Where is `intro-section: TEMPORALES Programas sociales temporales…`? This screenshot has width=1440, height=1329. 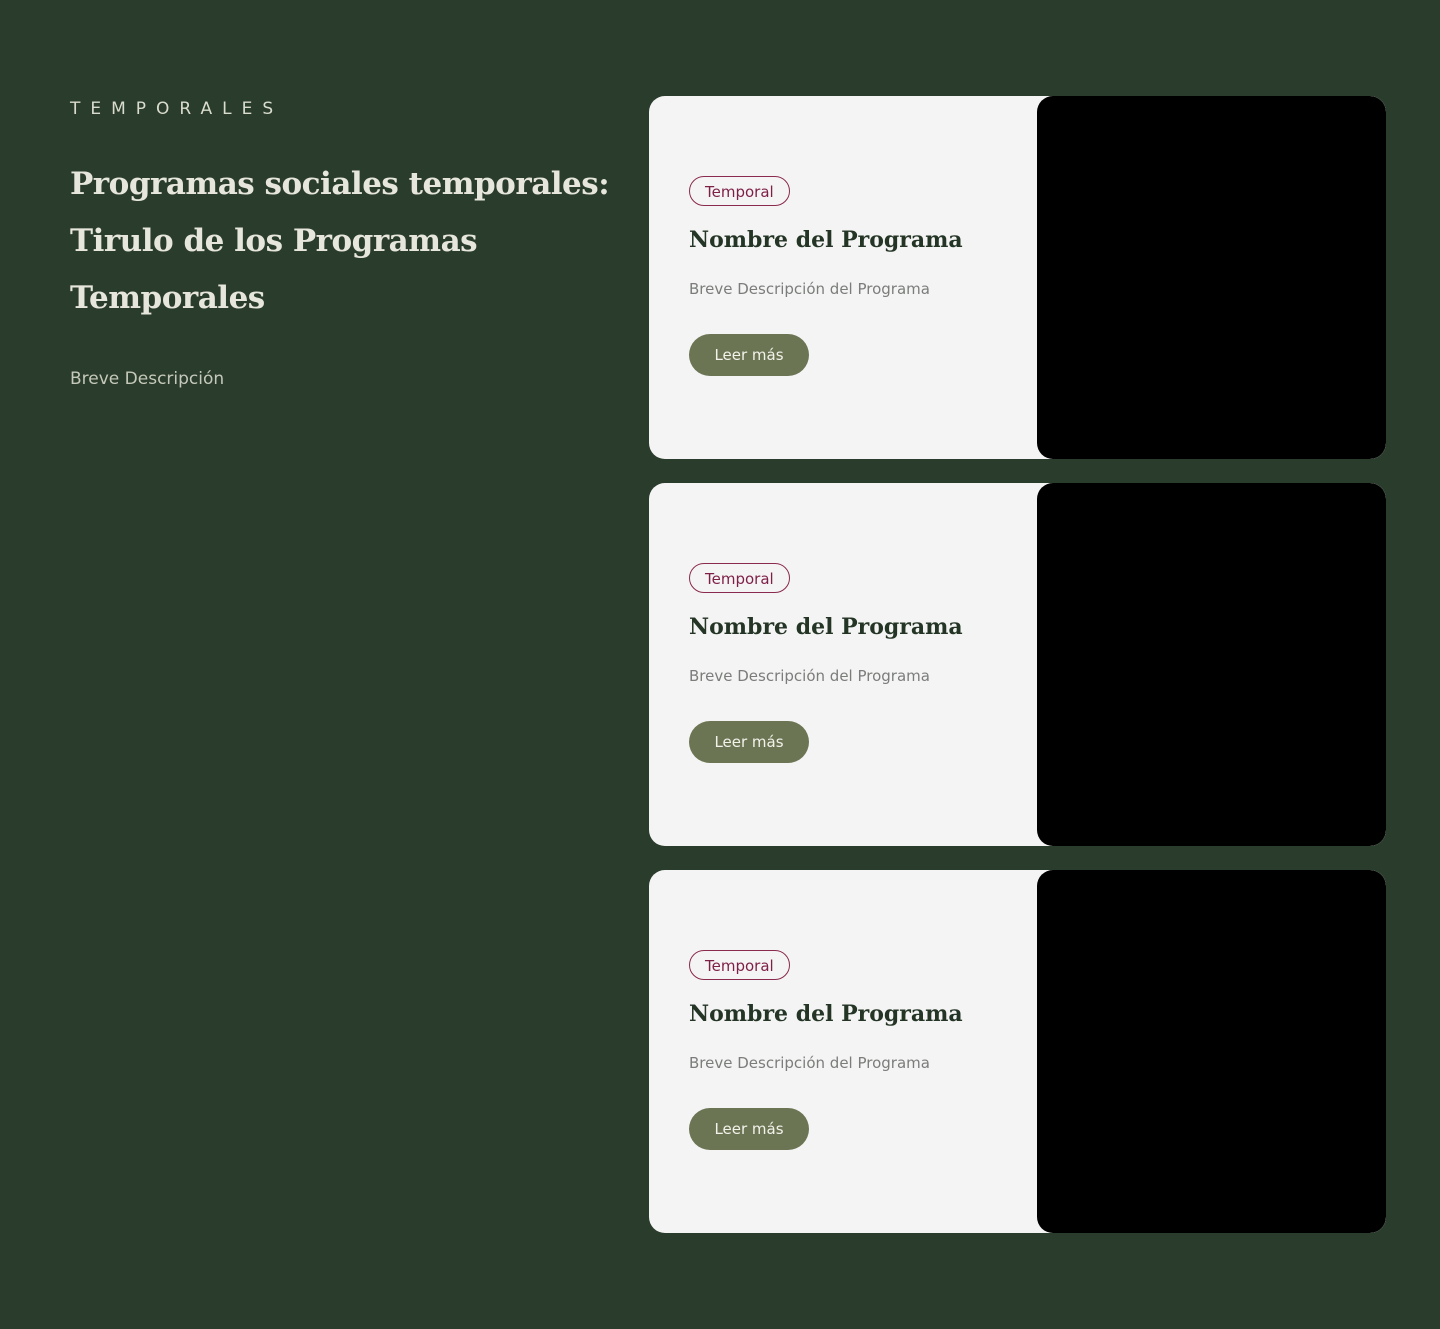
intro-section: TEMPORALES Programas sociales temporales… is located at coordinates (340, 242).